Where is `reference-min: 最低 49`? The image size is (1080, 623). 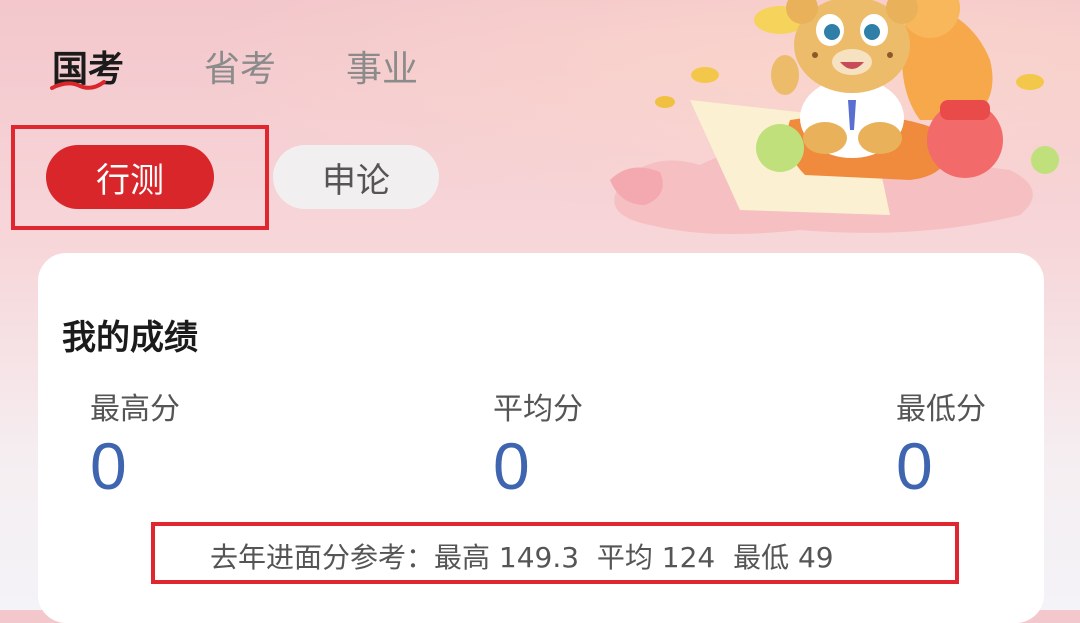
reference-min: 最低 49 is located at coordinates (783, 557).